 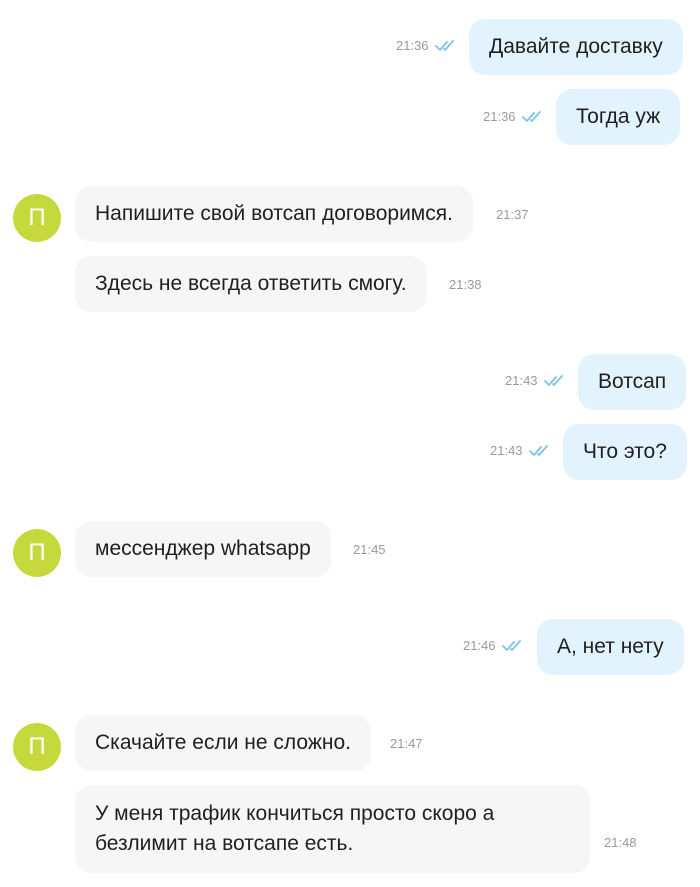 I want to click on message-meta: 21:37, so click(x=512, y=214).